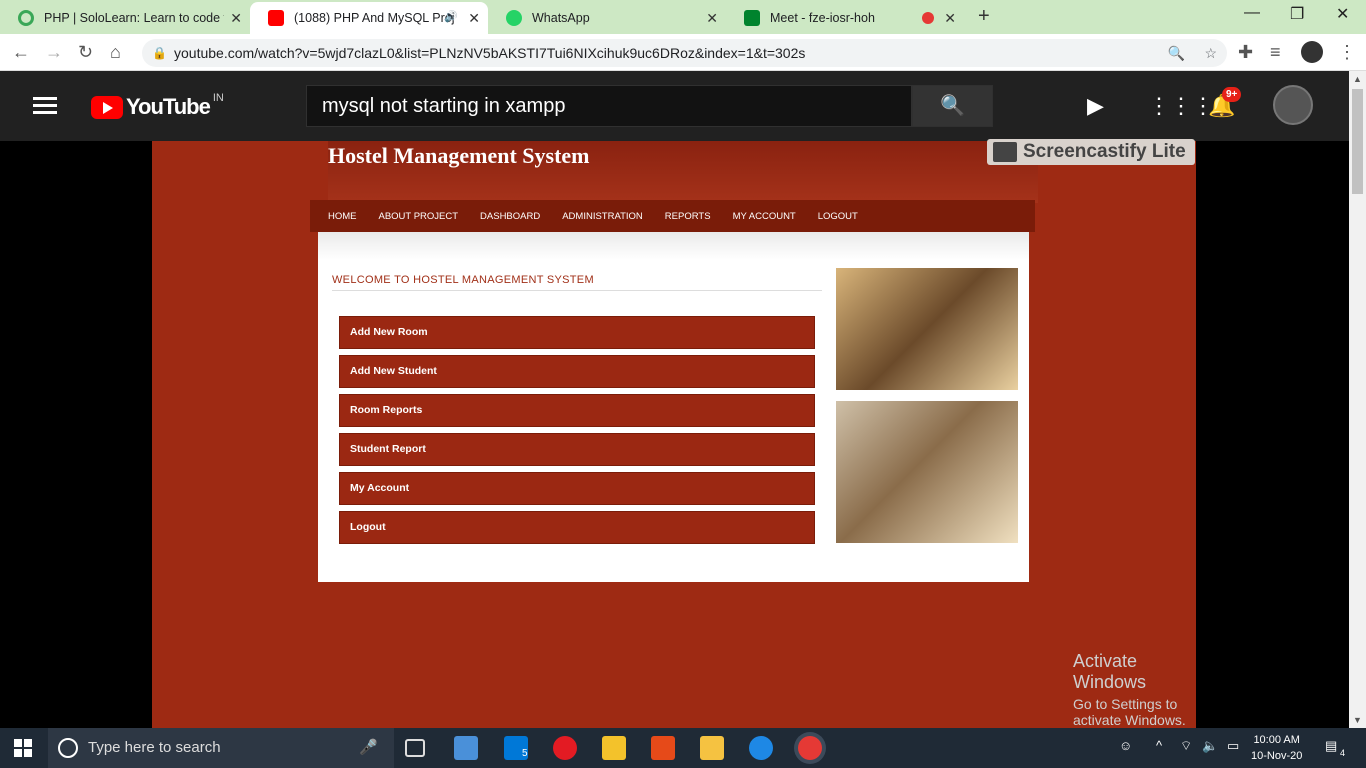 The width and height of the screenshot is (1366, 768). What do you see at coordinates (609, 106) in the screenshot?
I see `search-input: mysql not starting in xampp` at bounding box center [609, 106].